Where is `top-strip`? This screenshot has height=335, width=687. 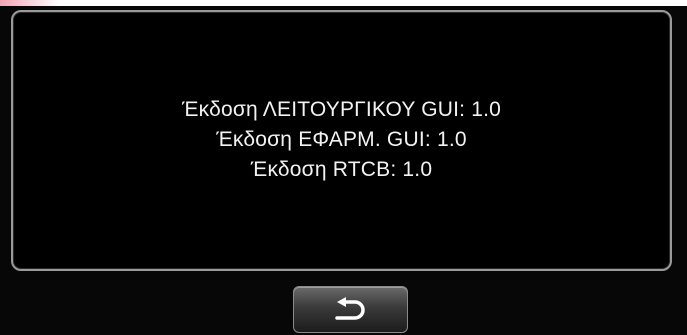 top-strip is located at coordinates (343, 3).